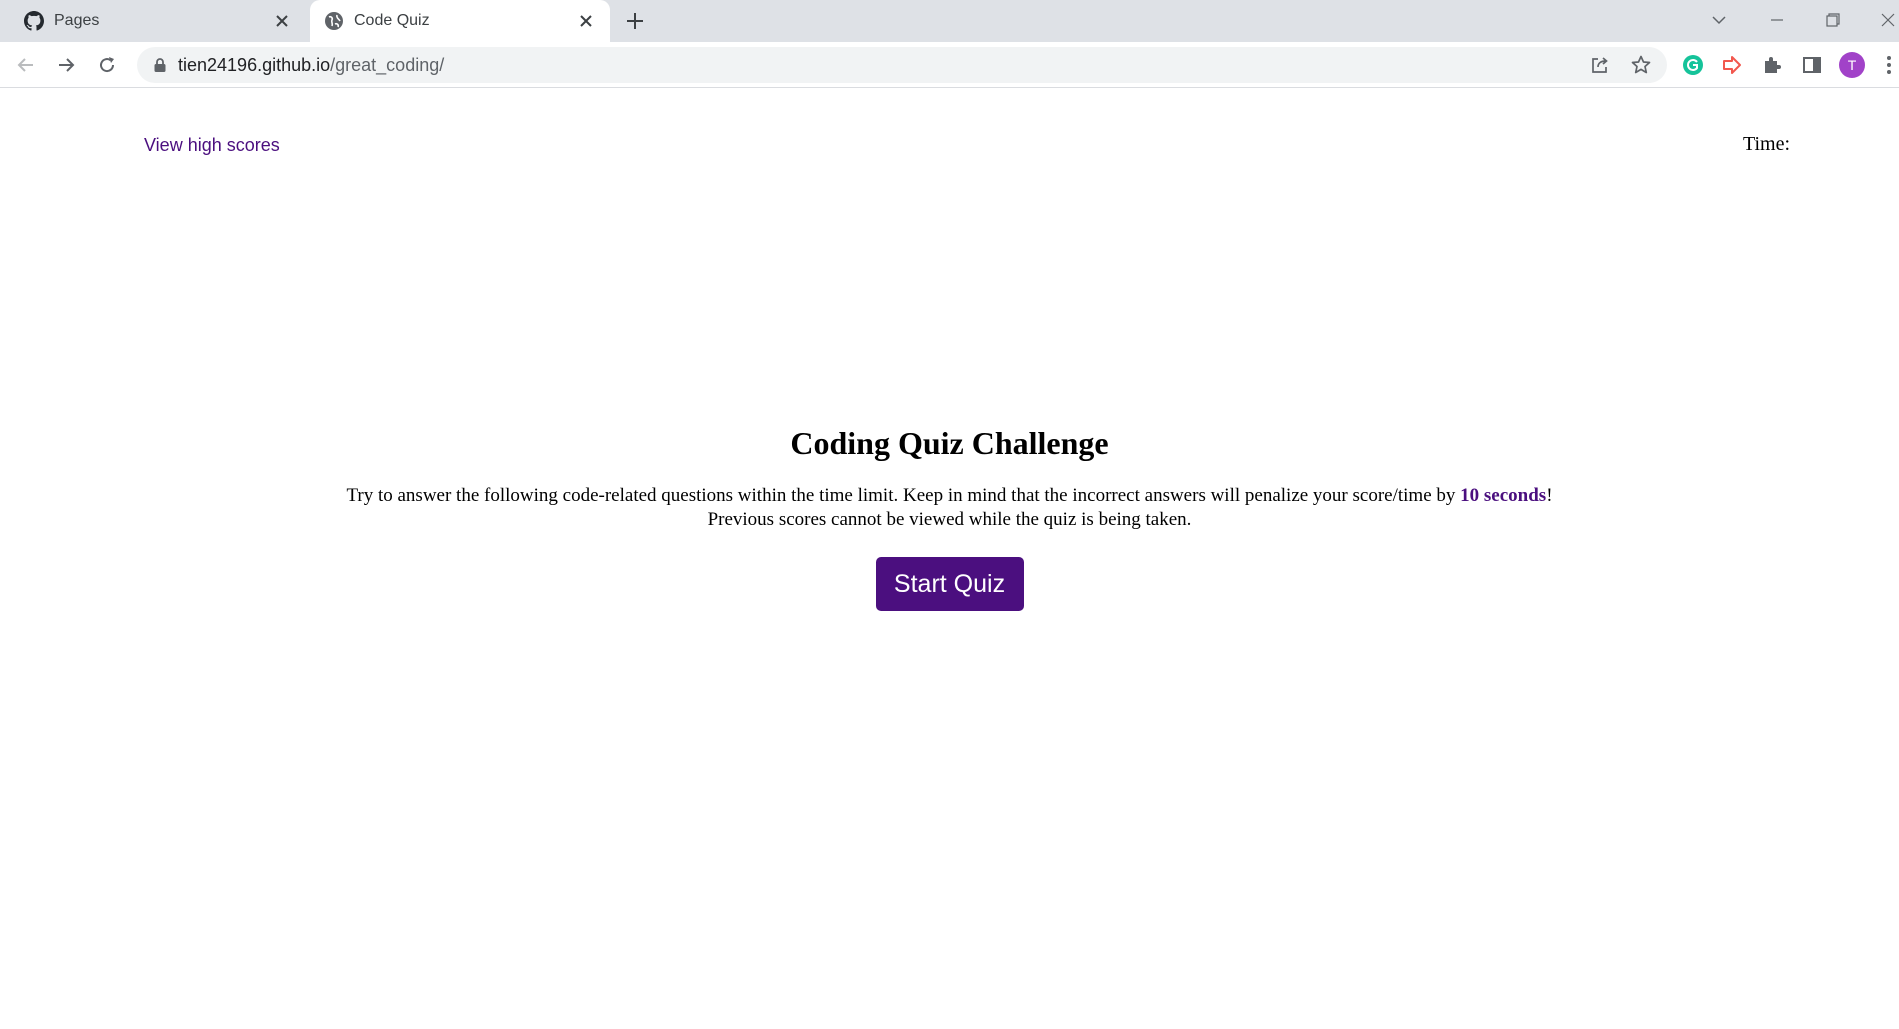 The image size is (1899, 1029). What do you see at coordinates (902, 65) in the screenshot?
I see `address-bar: tien24196.github.io/great_coding/` at bounding box center [902, 65].